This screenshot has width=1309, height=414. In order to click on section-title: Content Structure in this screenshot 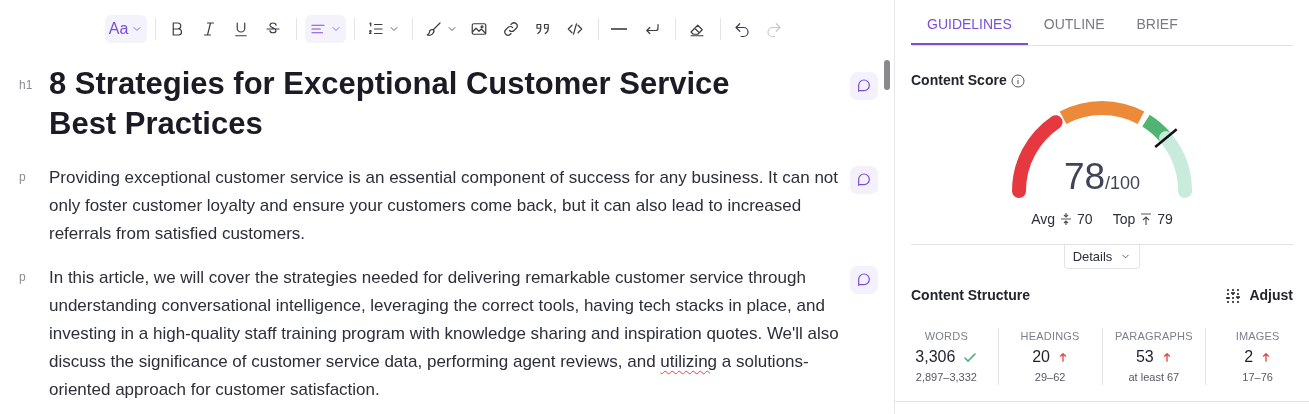, I will do `click(970, 295)`.